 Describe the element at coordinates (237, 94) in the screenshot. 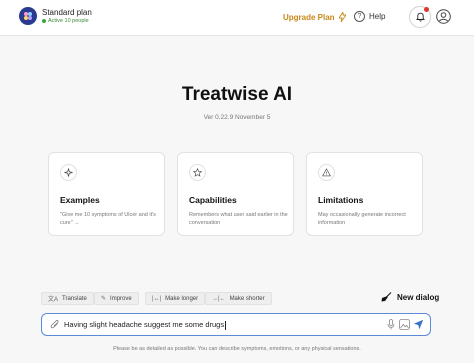

I see `page-title: Treatwise AI` at that location.